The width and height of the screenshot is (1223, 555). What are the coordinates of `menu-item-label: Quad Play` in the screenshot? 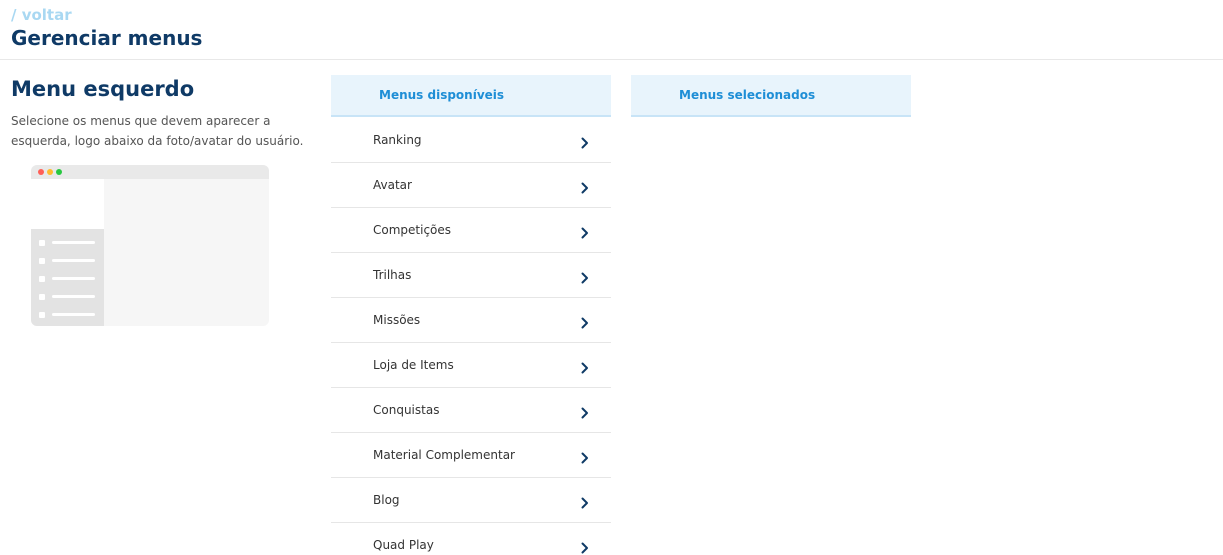 It's located at (403, 545).